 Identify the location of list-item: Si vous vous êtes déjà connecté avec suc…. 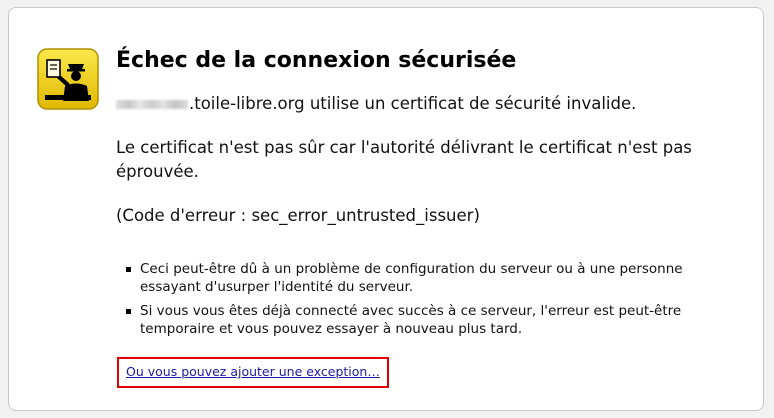
(436, 320).